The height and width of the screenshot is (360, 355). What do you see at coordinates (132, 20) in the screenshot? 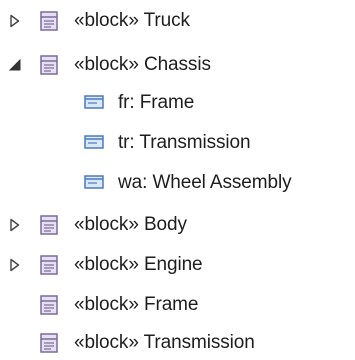
I see `tree-item-label: «block» Truck` at bounding box center [132, 20].